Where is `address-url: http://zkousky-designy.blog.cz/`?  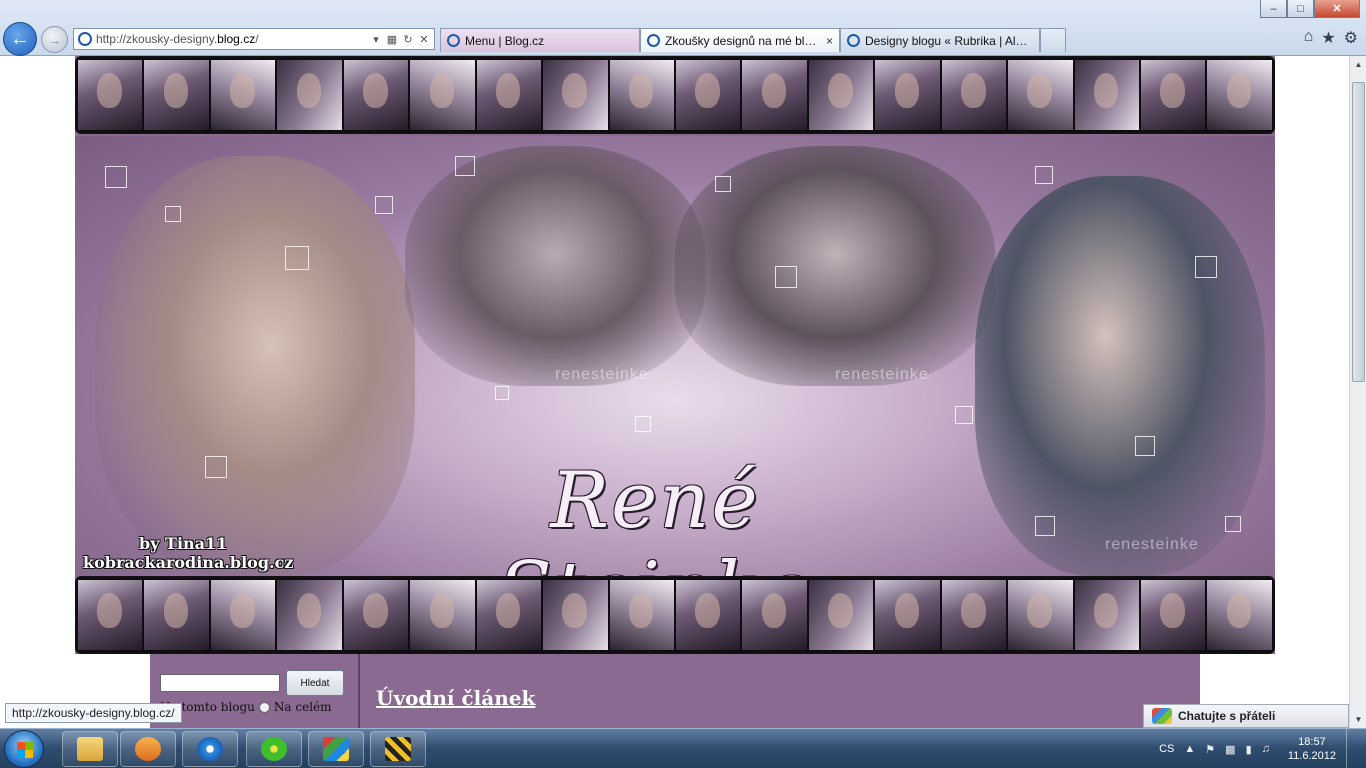 address-url: http://zkousky-designy.blog.cz/ is located at coordinates (231, 39).